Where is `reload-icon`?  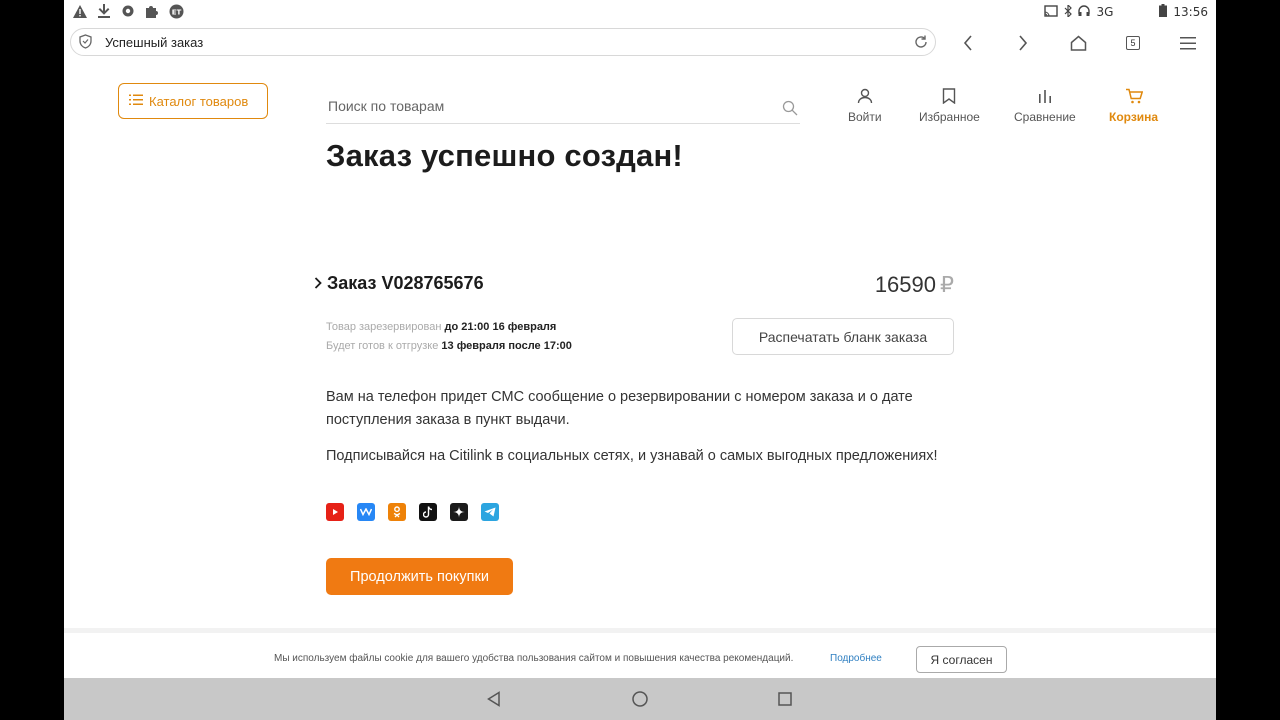
reload-icon is located at coordinates (921, 44).